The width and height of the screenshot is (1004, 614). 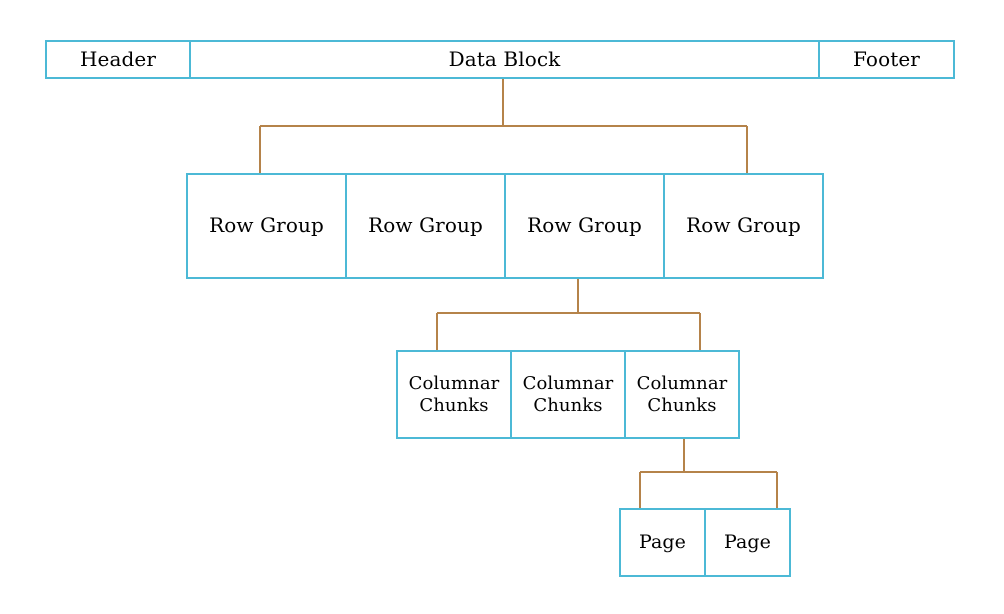 I want to click on node-columnar-chunk-3: Columnar Chunks, so click(x=682, y=394).